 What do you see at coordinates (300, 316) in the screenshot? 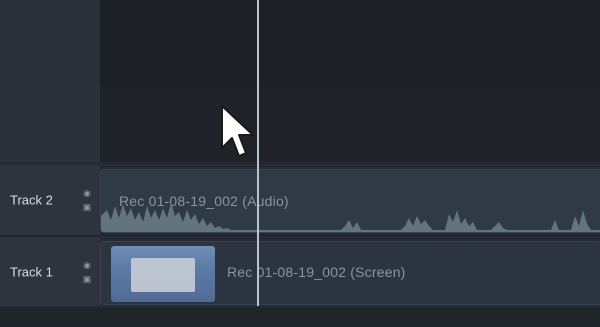
I see `timeline-scrollbar` at bounding box center [300, 316].